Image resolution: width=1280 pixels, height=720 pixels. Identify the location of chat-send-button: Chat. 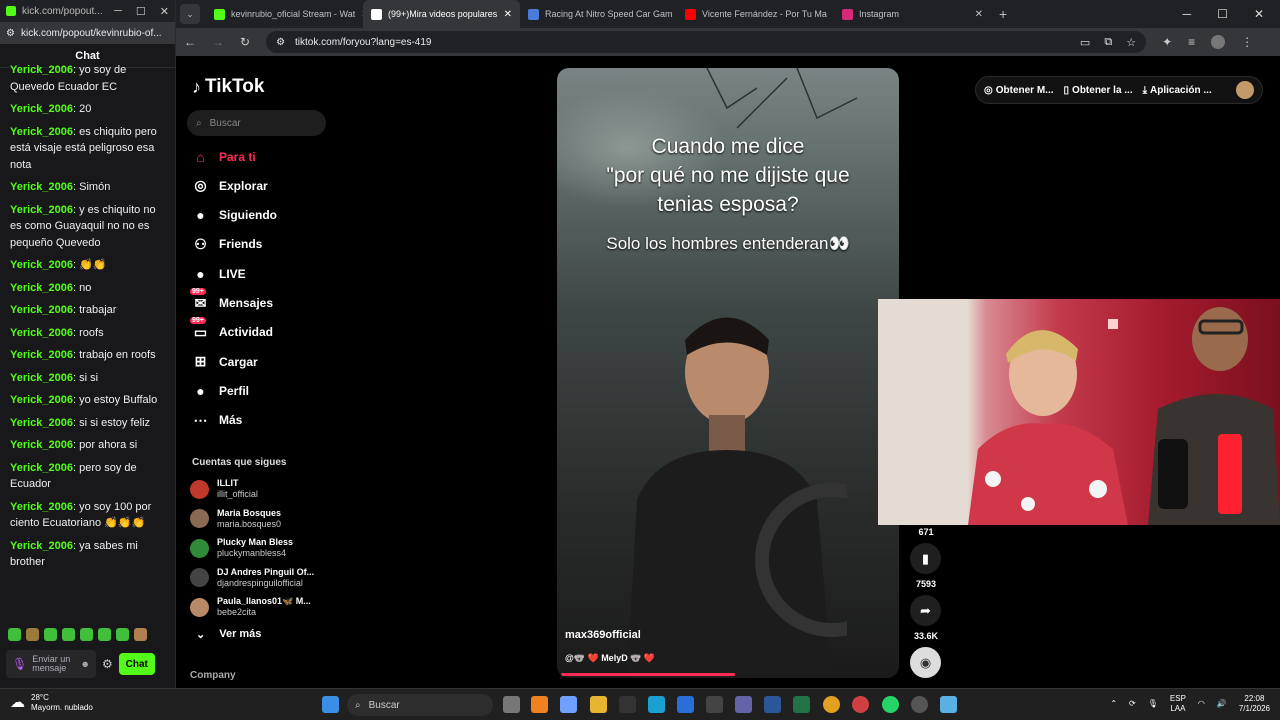
(136, 664).